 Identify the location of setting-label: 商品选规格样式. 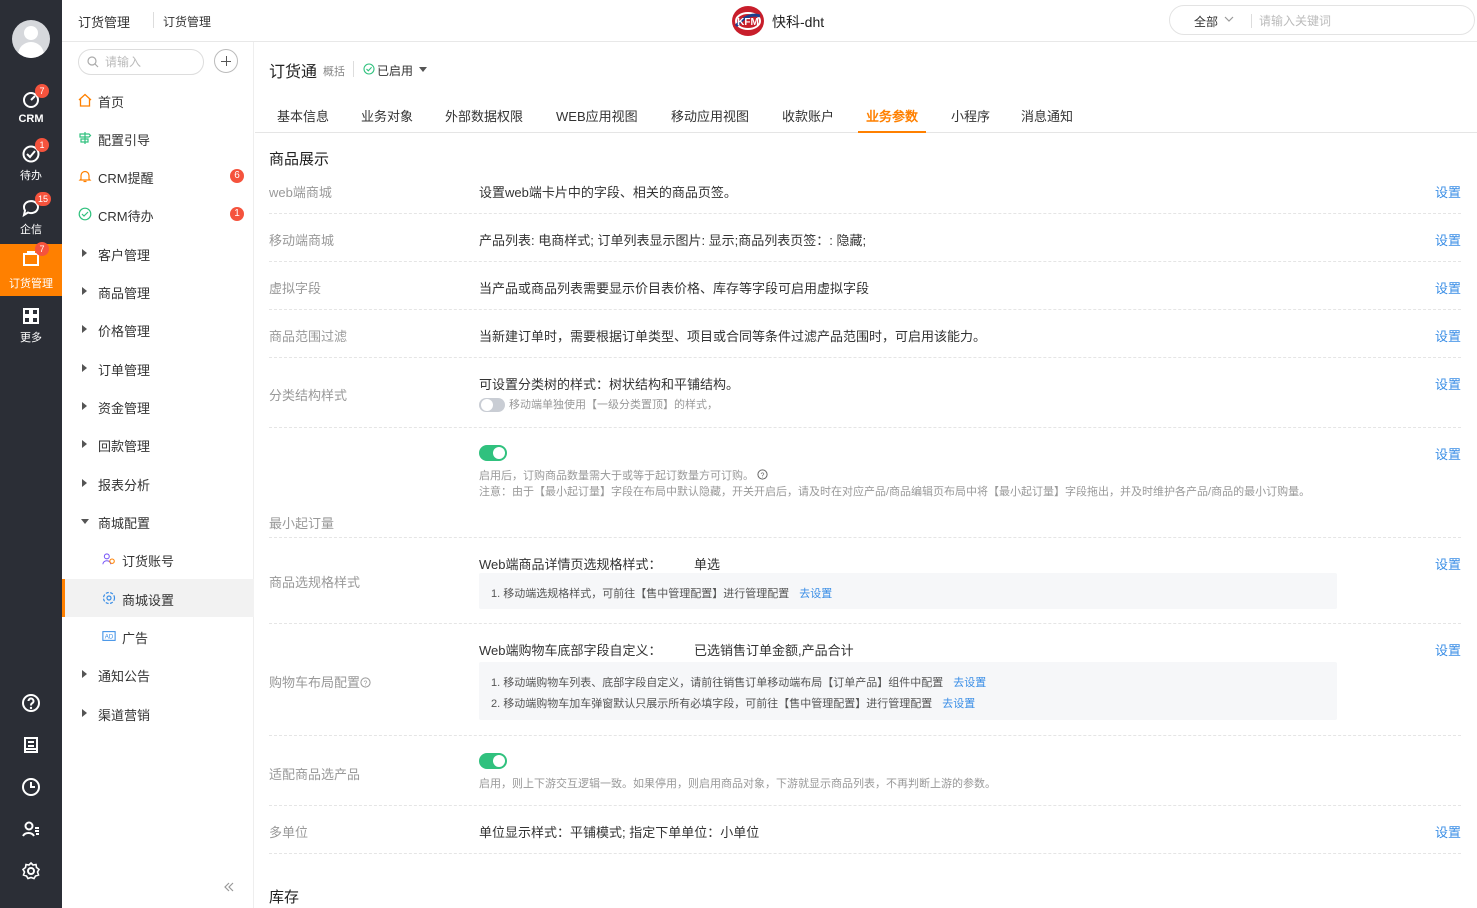
(315, 582).